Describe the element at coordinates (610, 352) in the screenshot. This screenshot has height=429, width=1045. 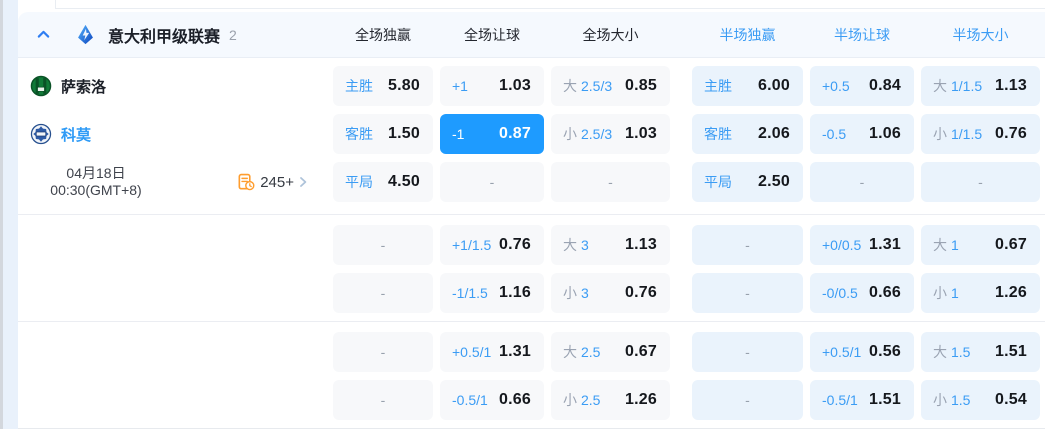
I see `odds-cell: 大 2.5 0.67` at that location.